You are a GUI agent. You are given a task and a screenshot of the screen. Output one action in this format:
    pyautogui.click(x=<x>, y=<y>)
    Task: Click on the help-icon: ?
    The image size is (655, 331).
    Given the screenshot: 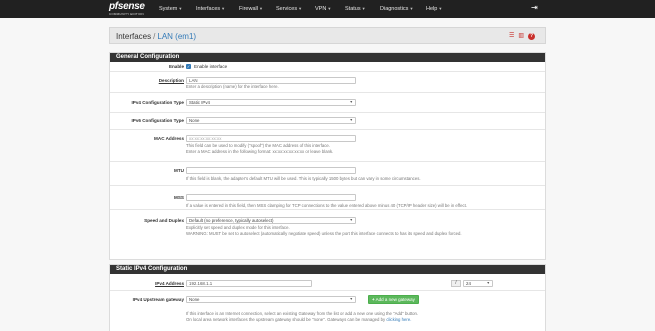 What is the action you would take?
    pyautogui.click(x=531, y=36)
    